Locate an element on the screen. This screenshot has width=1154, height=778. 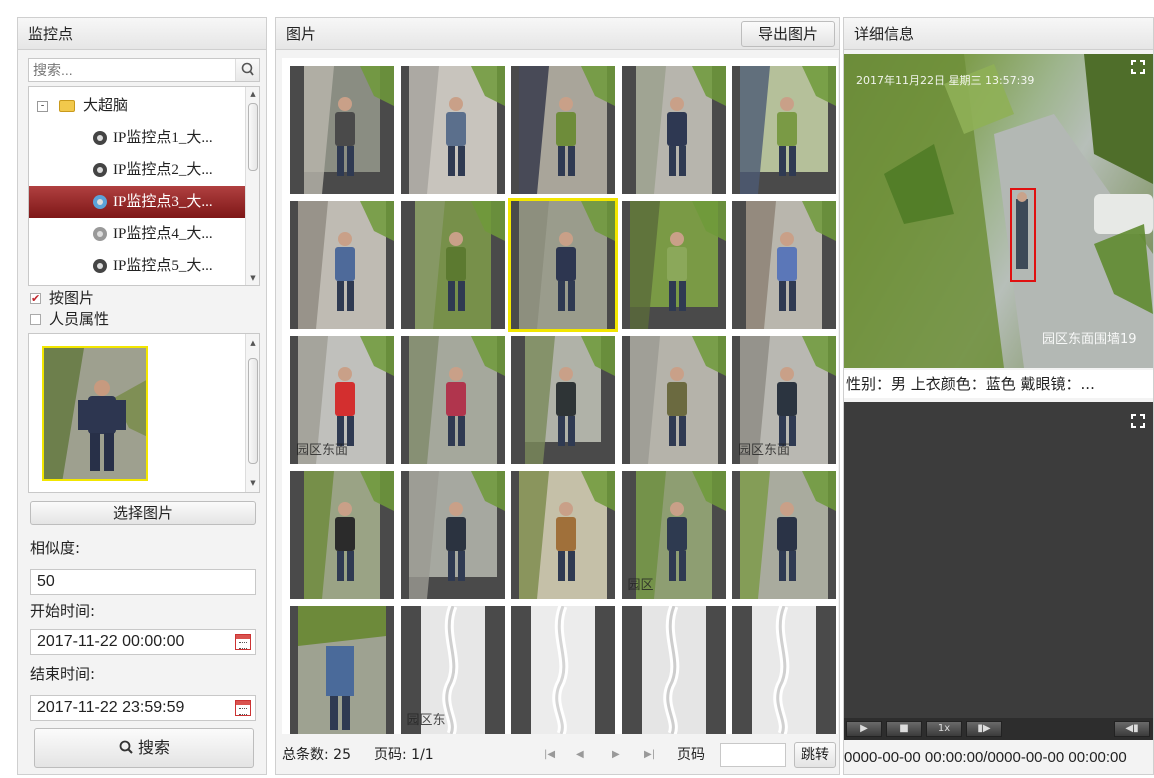
images-title-label: 图片 is located at coordinates (301, 34).